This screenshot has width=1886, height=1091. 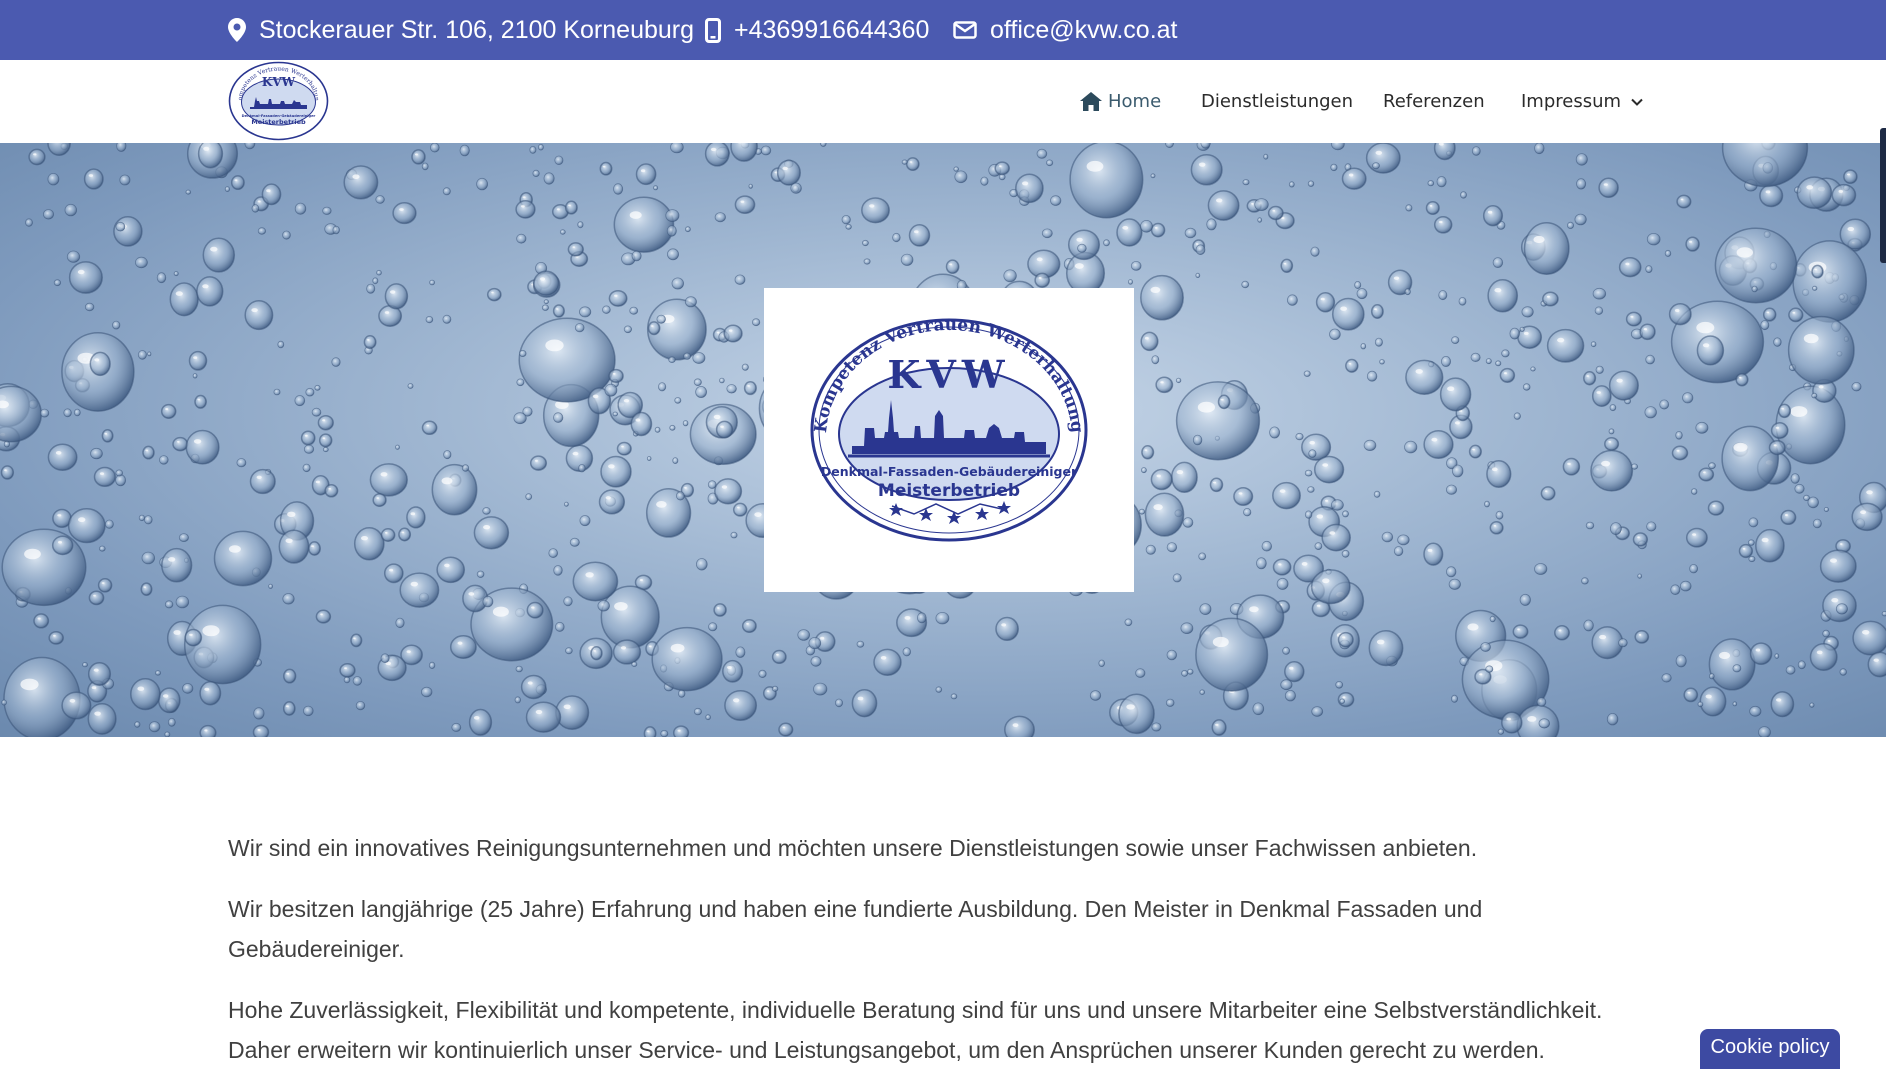 I want to click on phone-item: +4369916644360, so click(x=817, y=30).